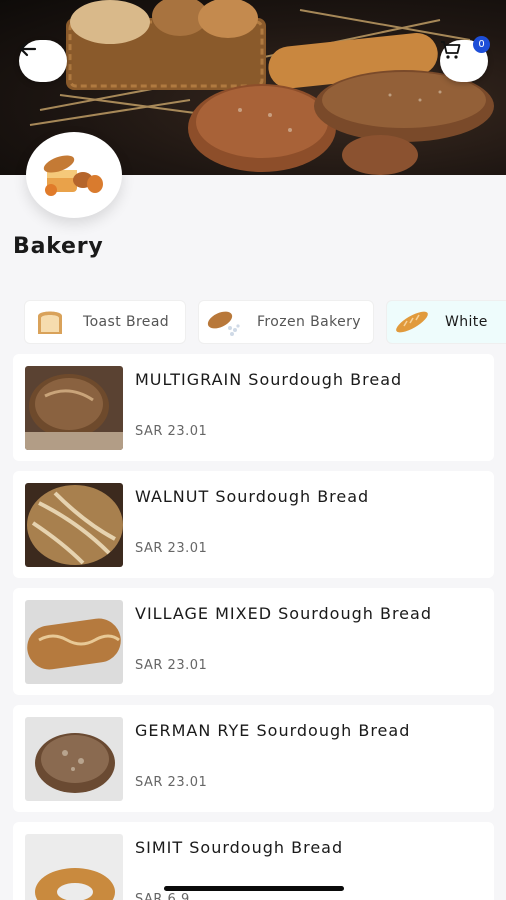 This screenshot has width=506, height=900. What do you see at coordinates (412, 322) in the screenshot?
I see `baguette-icon` at bounding box center [412, 322].